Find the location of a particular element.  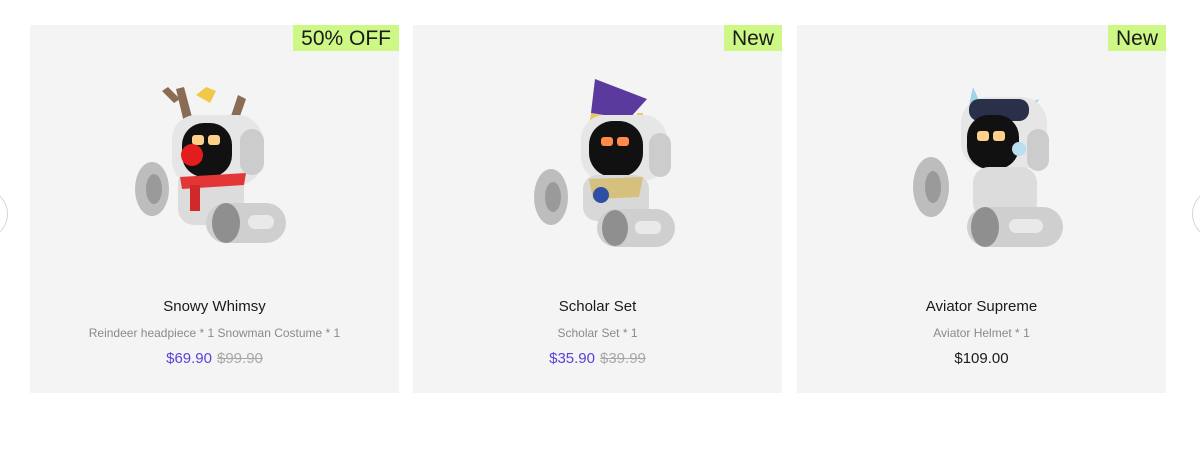

ear-button-shape is located at coordinates (1019, 149).